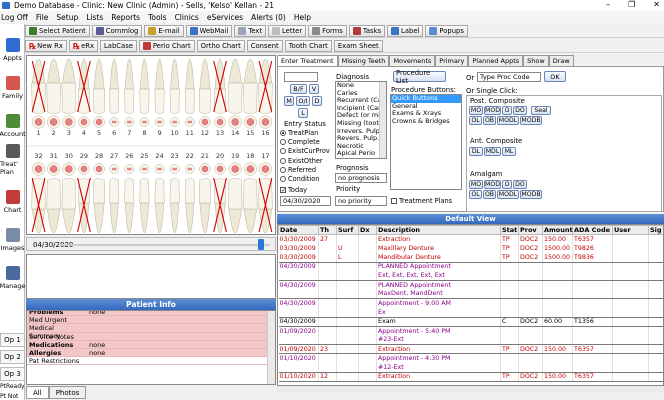 The height and width of the screenshot is (400, 664). Describe the element at coordinates (555, 76) in the screenshot. I see `proc-code-ok-button: OK` at that location.